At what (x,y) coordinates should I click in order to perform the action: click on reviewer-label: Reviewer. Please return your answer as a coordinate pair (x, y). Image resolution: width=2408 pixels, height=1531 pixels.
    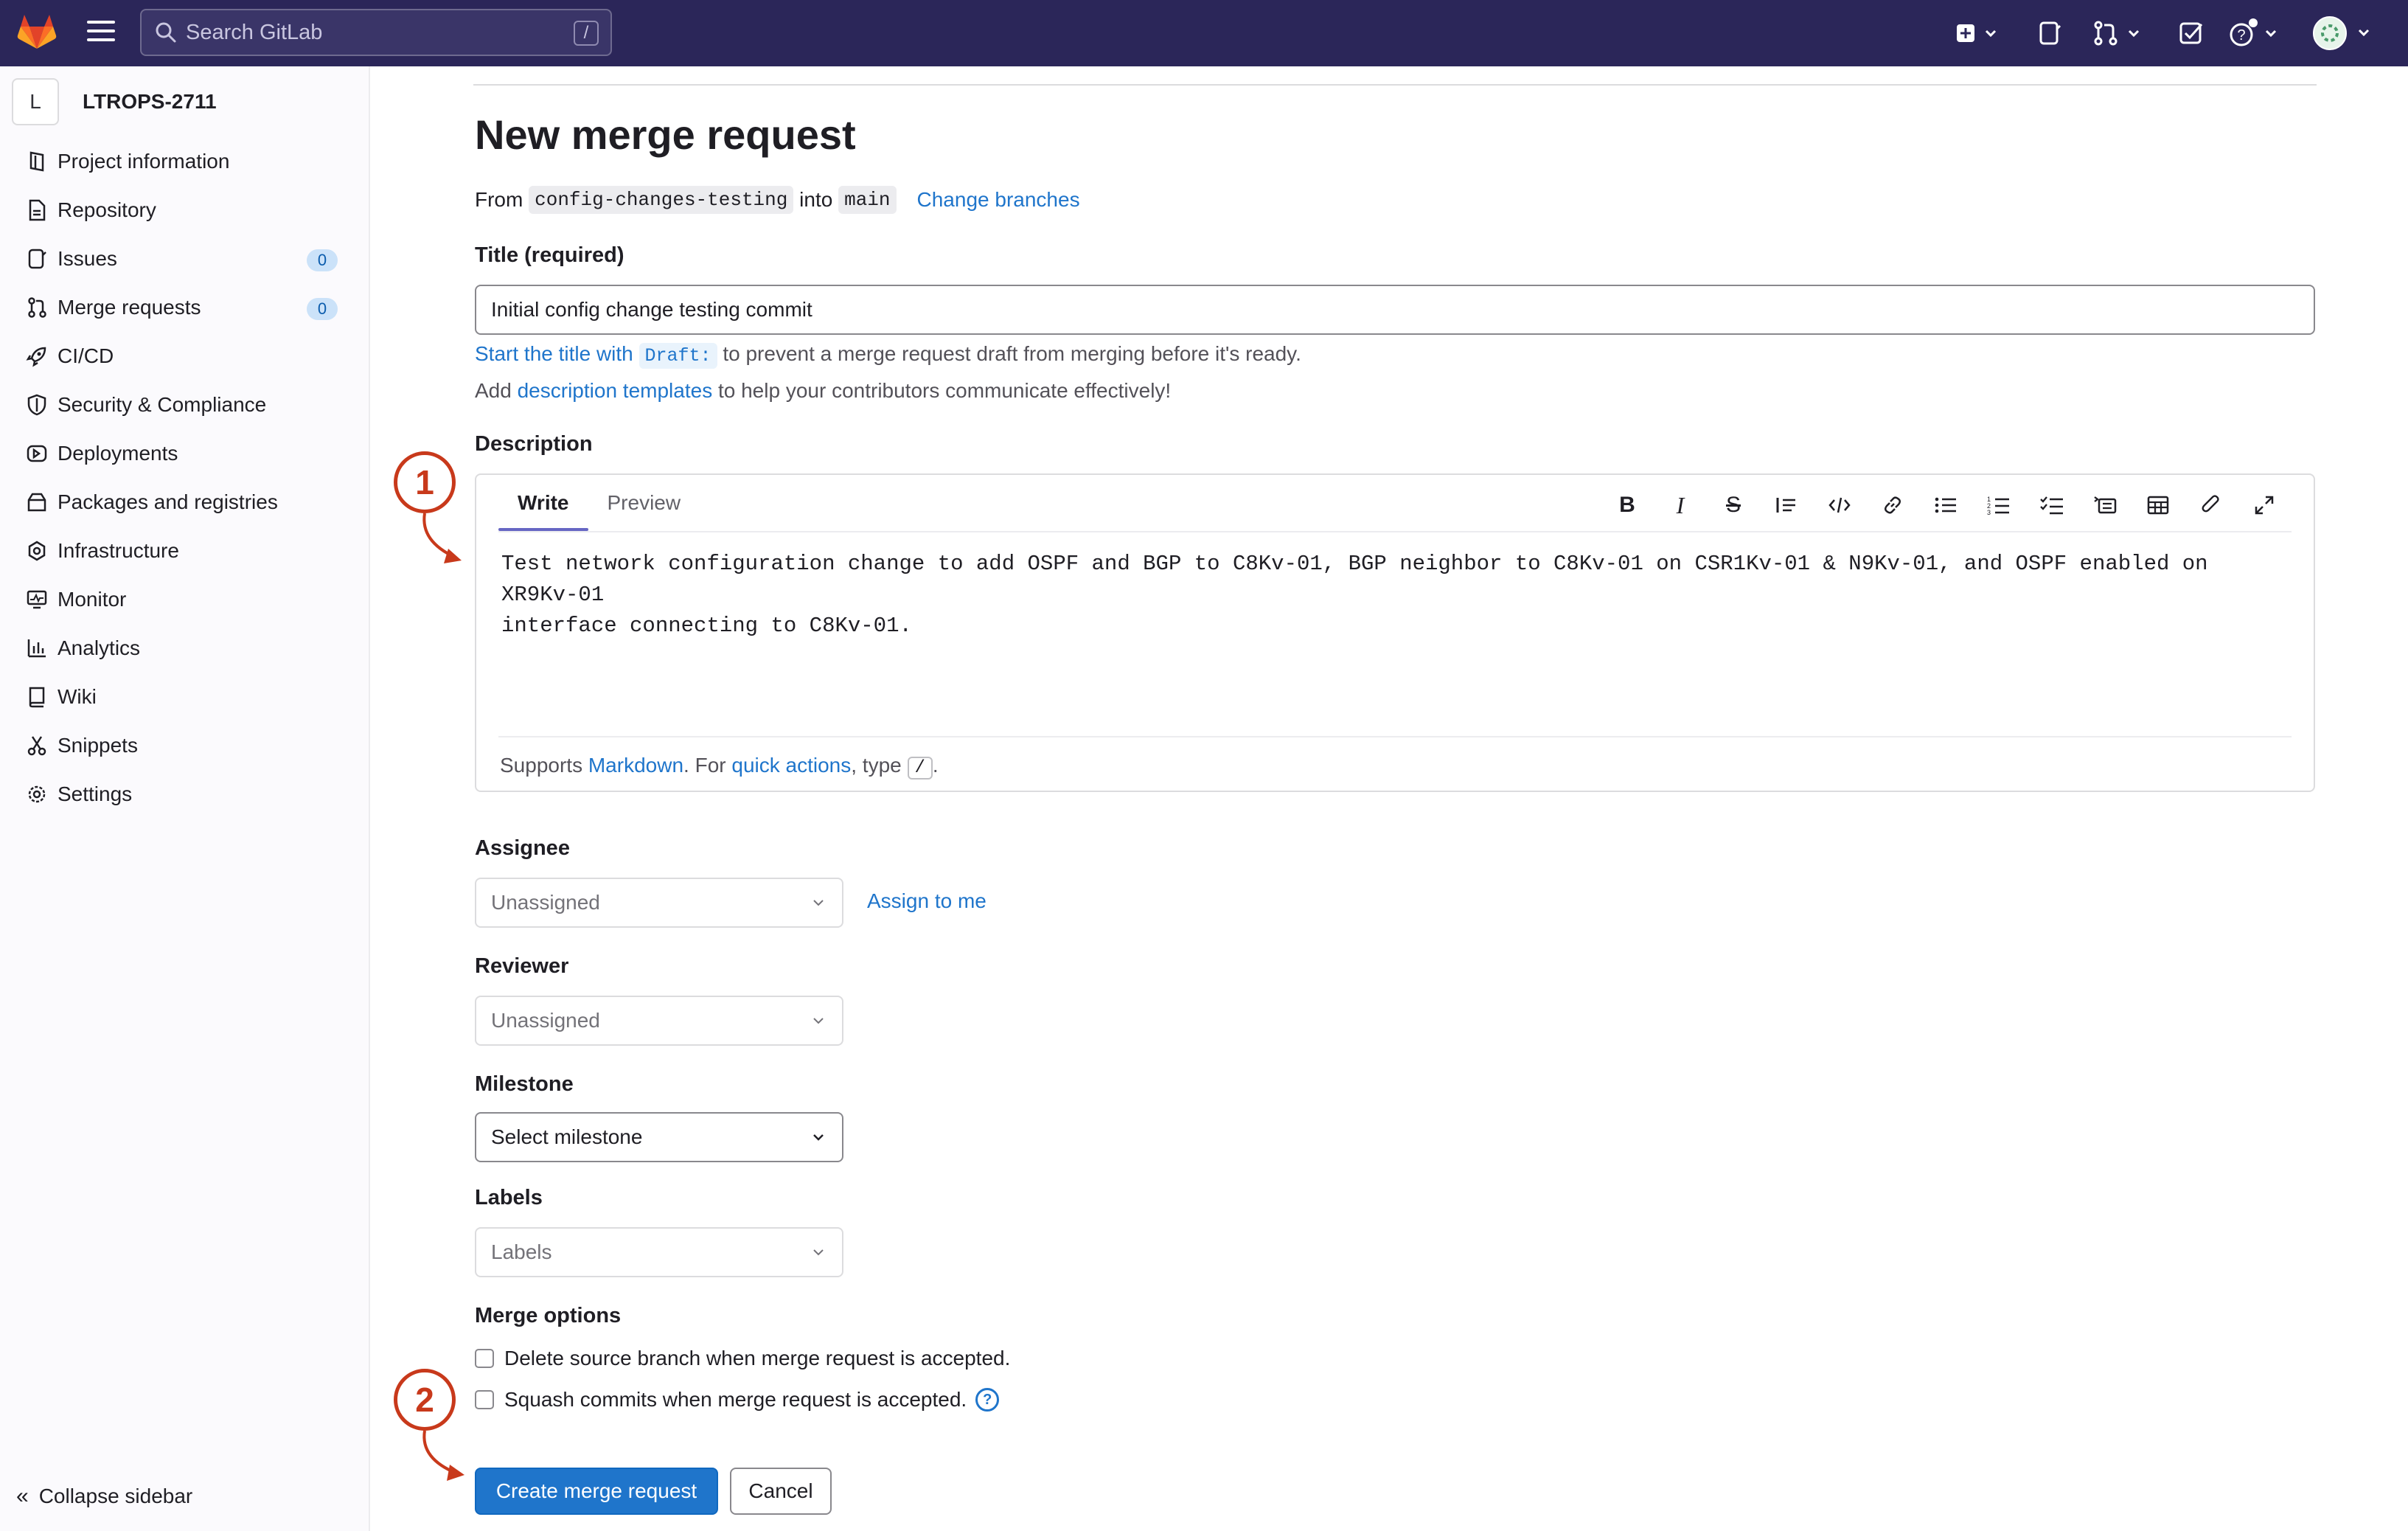
    Looking at the image, I should click on (522, 966).